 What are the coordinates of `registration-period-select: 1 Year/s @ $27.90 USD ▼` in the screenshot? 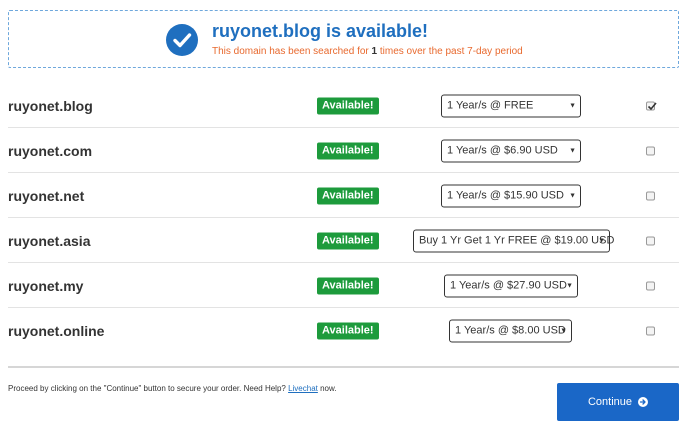 It's located at (511, 285).